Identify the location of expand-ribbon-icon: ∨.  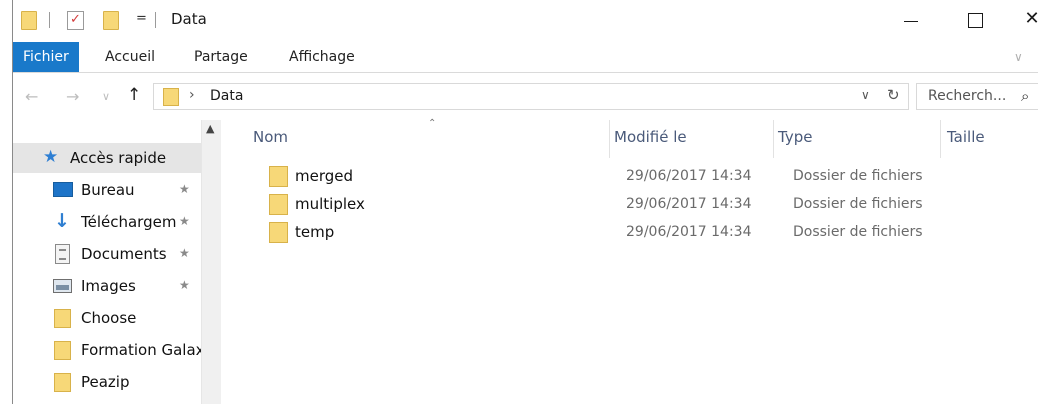
(1018, 57).